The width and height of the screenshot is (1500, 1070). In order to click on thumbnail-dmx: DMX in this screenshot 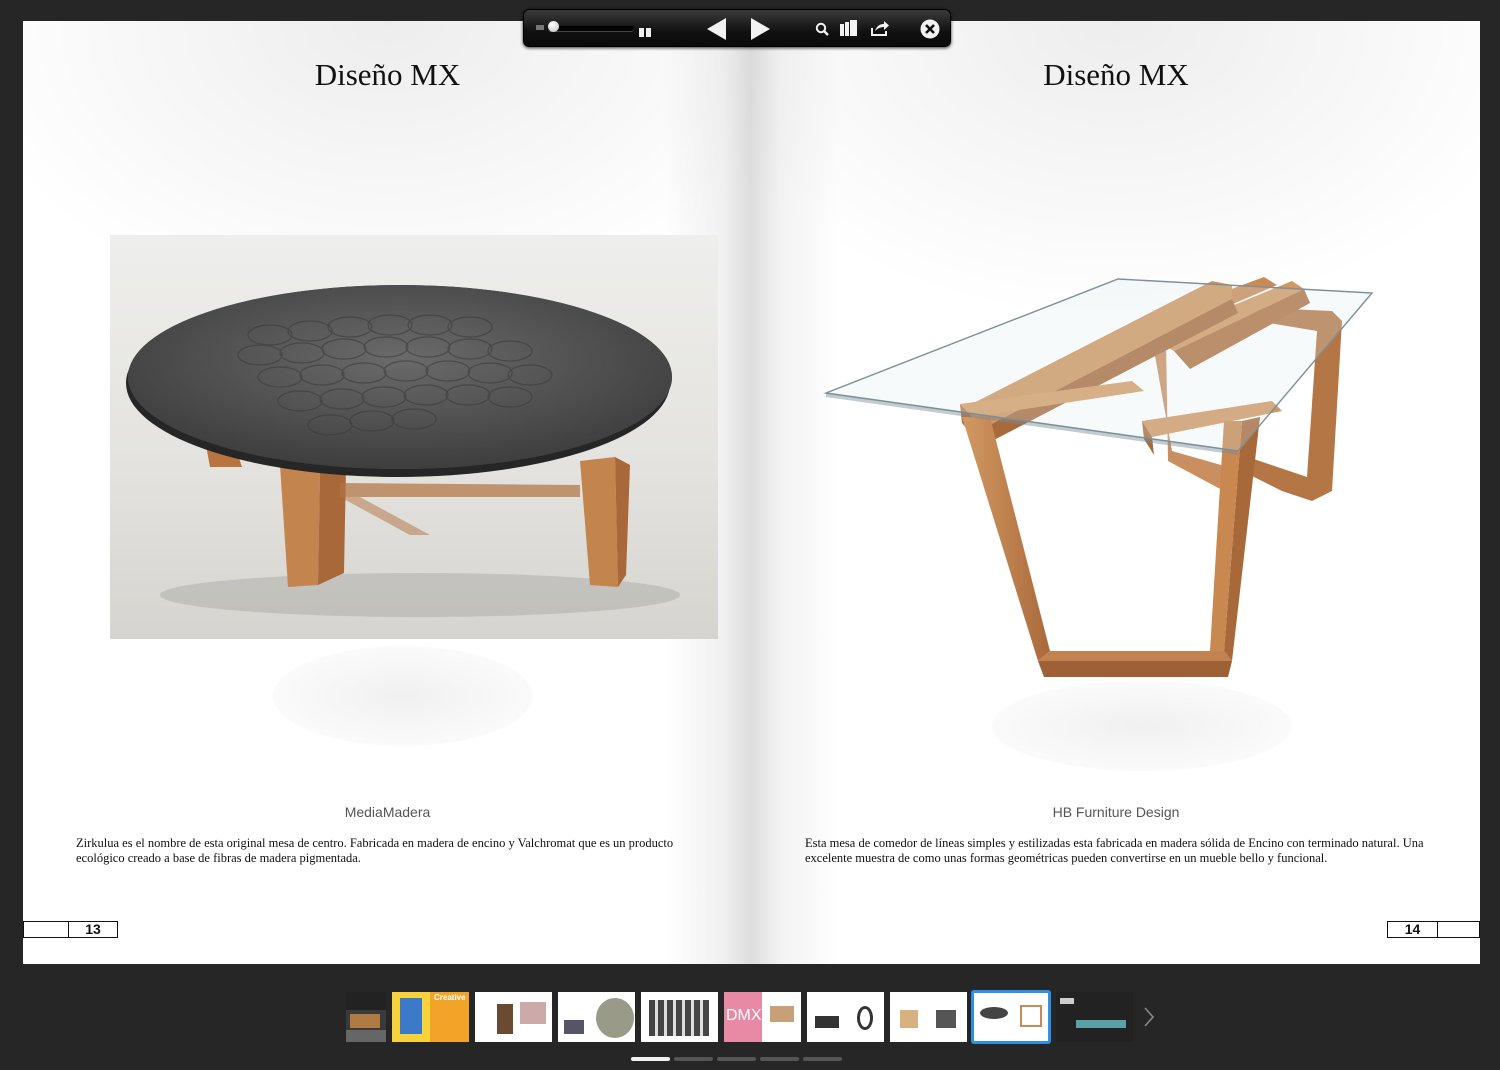, I will do `click(762, 1017)`.